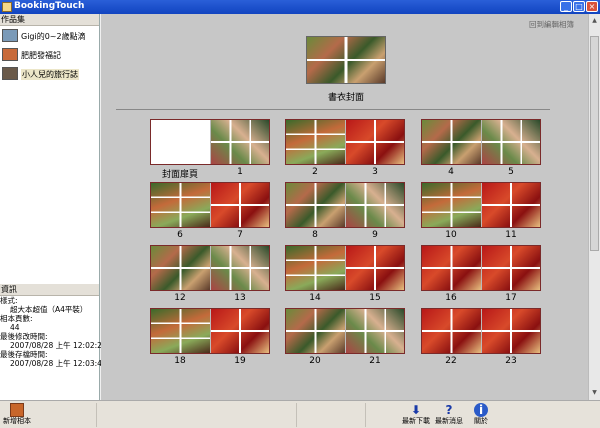  I want to click on page-number-label: 封面扉頁, so click(179, 175).